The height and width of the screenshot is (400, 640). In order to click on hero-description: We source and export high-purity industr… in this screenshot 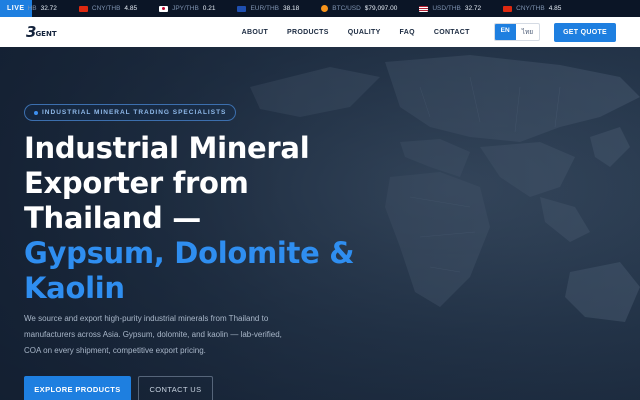, I will do `click(153, 334)`.